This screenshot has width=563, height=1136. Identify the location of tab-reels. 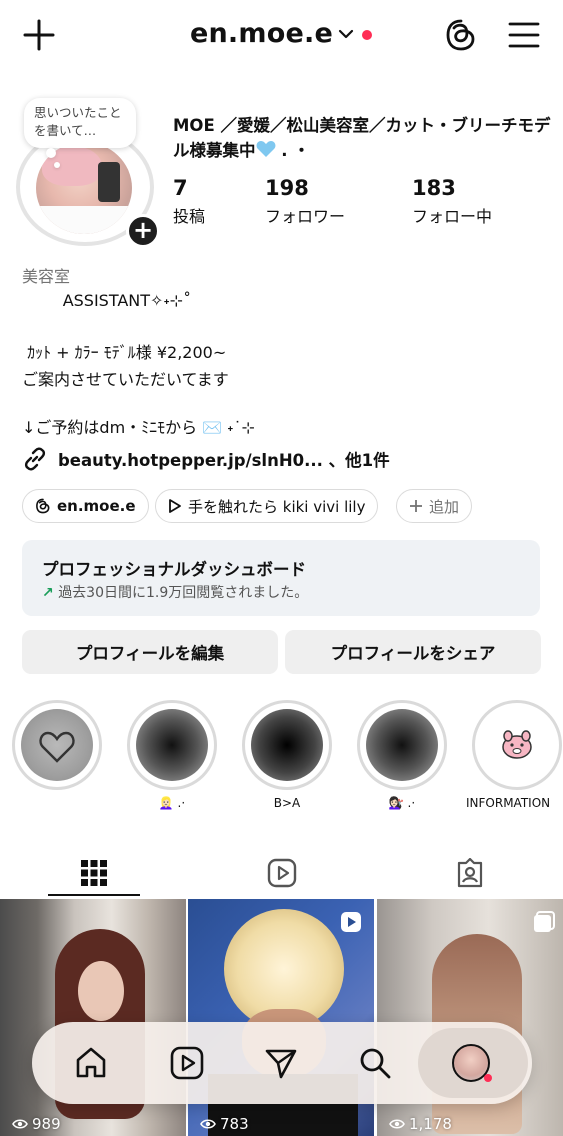
(281, 873).